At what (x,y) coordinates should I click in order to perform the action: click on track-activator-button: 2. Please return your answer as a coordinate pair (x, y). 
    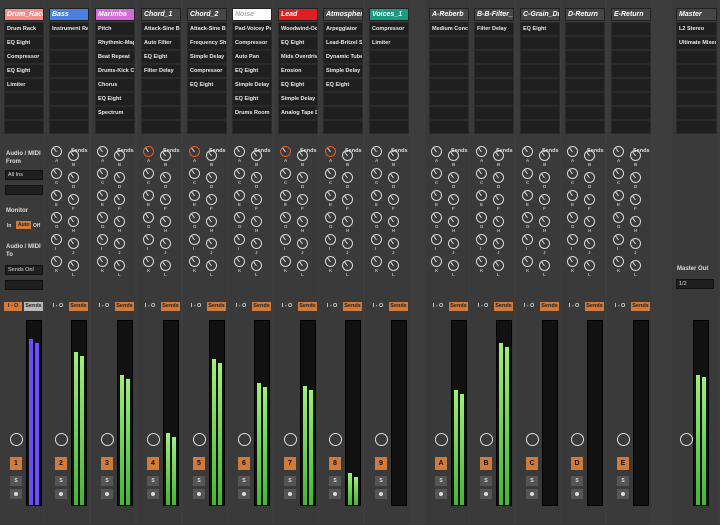
    Looking at the image, I should click on (61, 463).